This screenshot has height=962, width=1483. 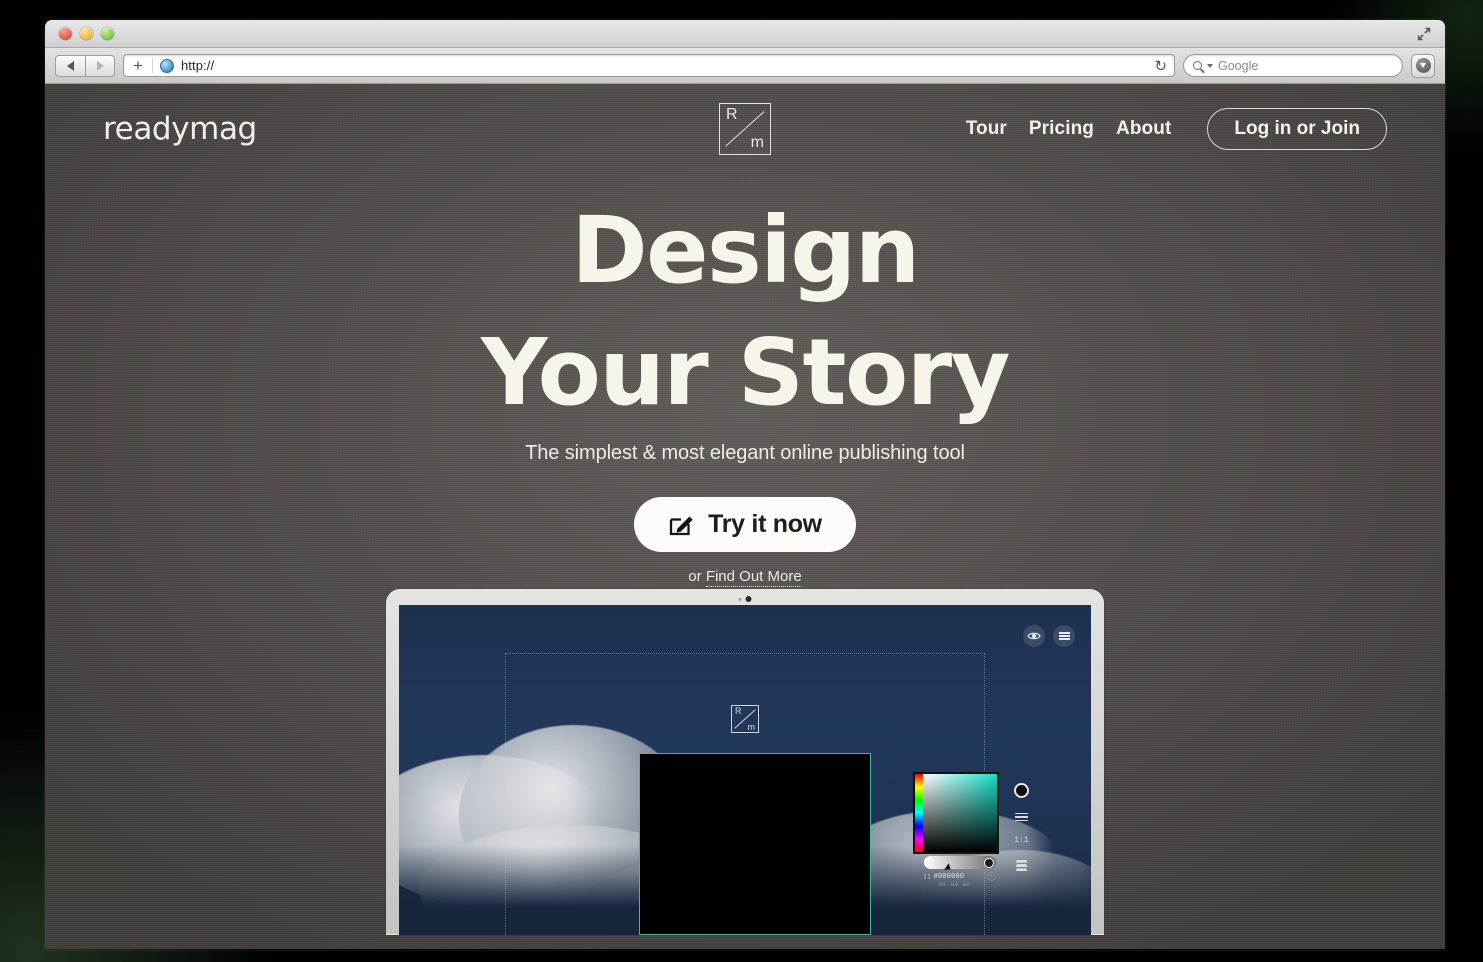 I want to click on headline-line-1: Design, so click(x=745, y=250).